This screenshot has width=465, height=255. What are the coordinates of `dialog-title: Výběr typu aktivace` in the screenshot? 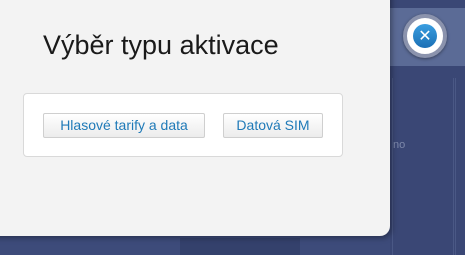 It's located at (161, 45).